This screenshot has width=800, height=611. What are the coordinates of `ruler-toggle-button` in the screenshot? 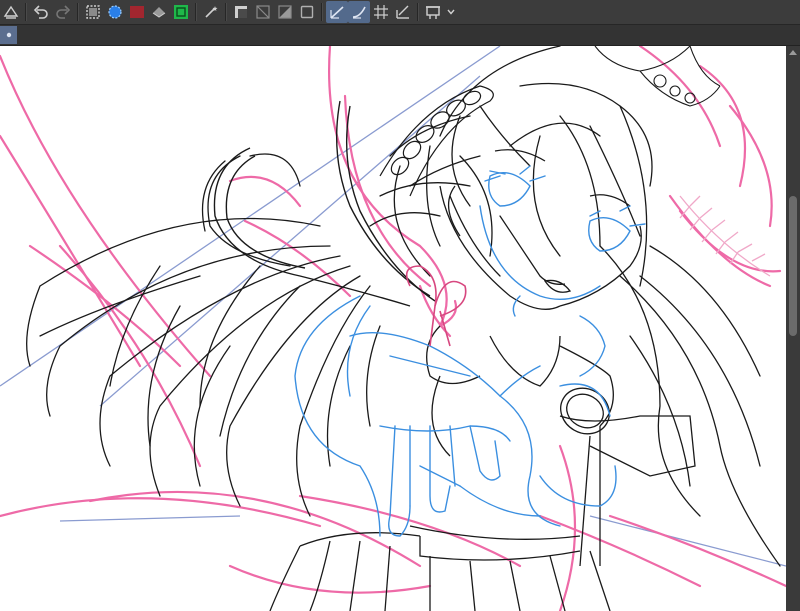 It's located at (263, 12).